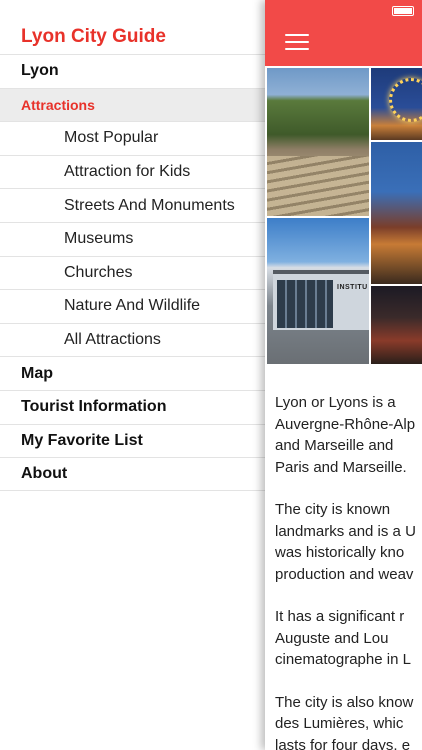  I want to click on photo-roman-theatre, so click(318, 142).